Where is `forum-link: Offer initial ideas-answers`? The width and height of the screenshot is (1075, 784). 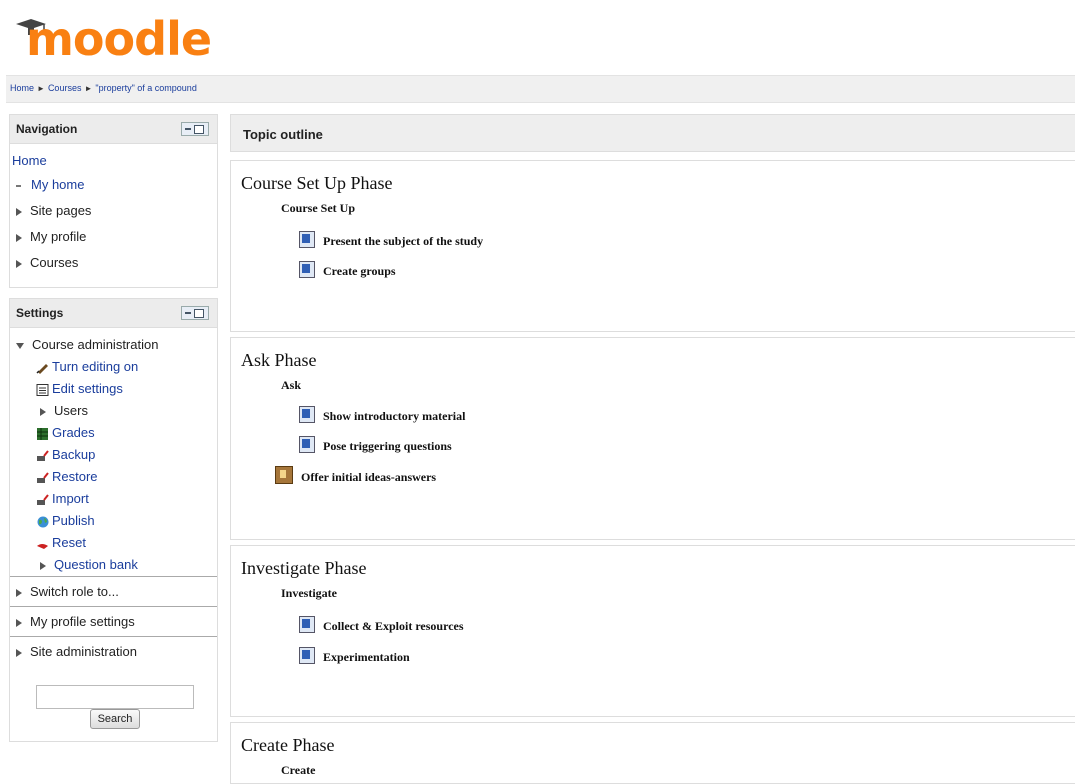
forum-link: Offer initial ideas-answers is located at coordinates (355, 475).